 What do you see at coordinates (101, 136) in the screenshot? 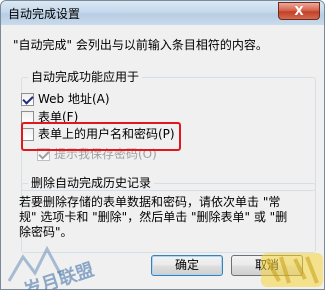
I see `highlight-box` at bounding box center [101, 136].